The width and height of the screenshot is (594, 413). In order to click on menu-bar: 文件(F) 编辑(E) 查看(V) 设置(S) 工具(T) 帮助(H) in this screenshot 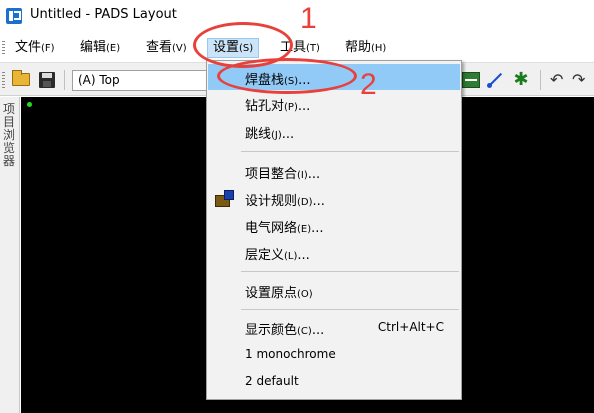, I will do `click(297, 48)`.